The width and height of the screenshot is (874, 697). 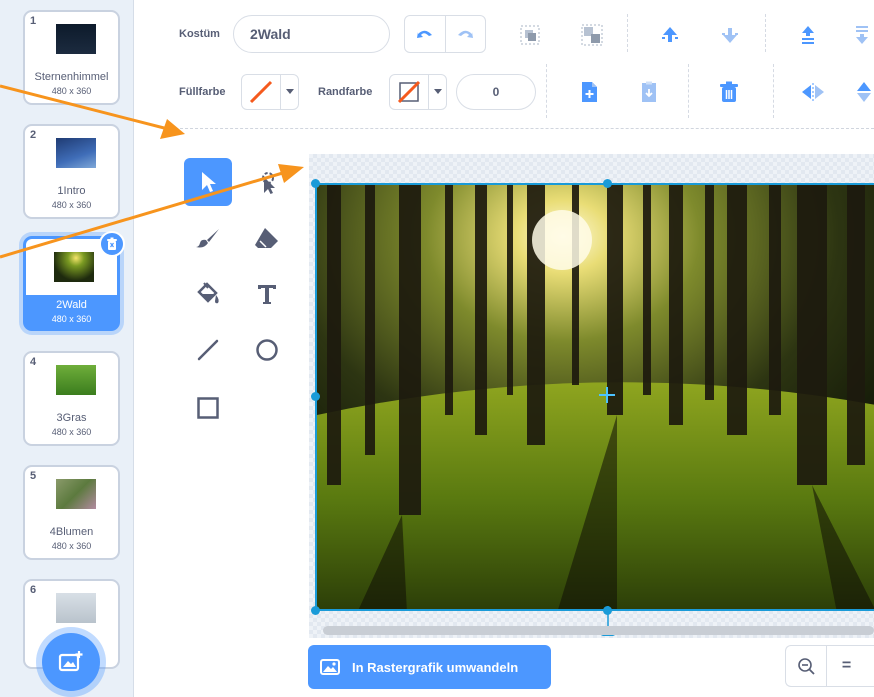 I want to click on fill-swatch, so click(x=261, y=92).